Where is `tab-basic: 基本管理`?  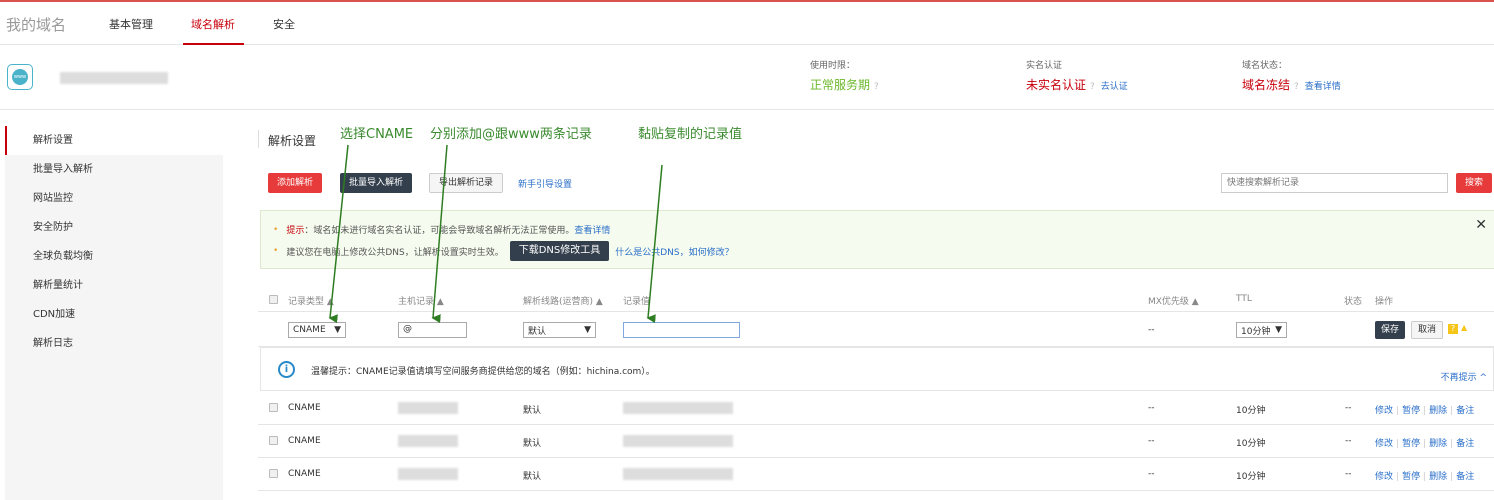
tab-basic: 基本管理 is located at coordinates (131, 24).